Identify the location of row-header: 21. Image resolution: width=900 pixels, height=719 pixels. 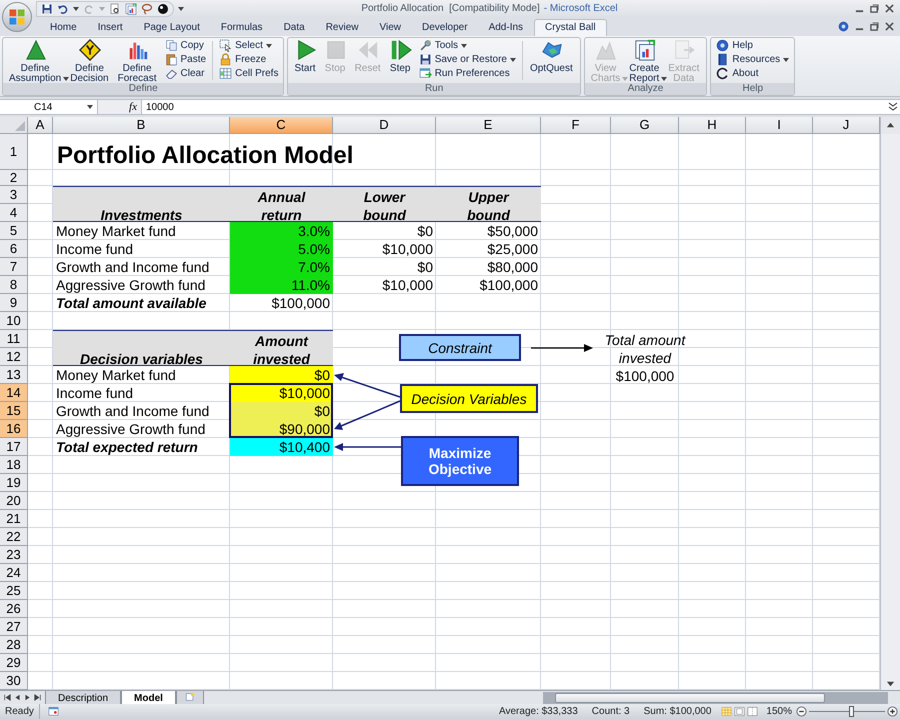
(14, 519).